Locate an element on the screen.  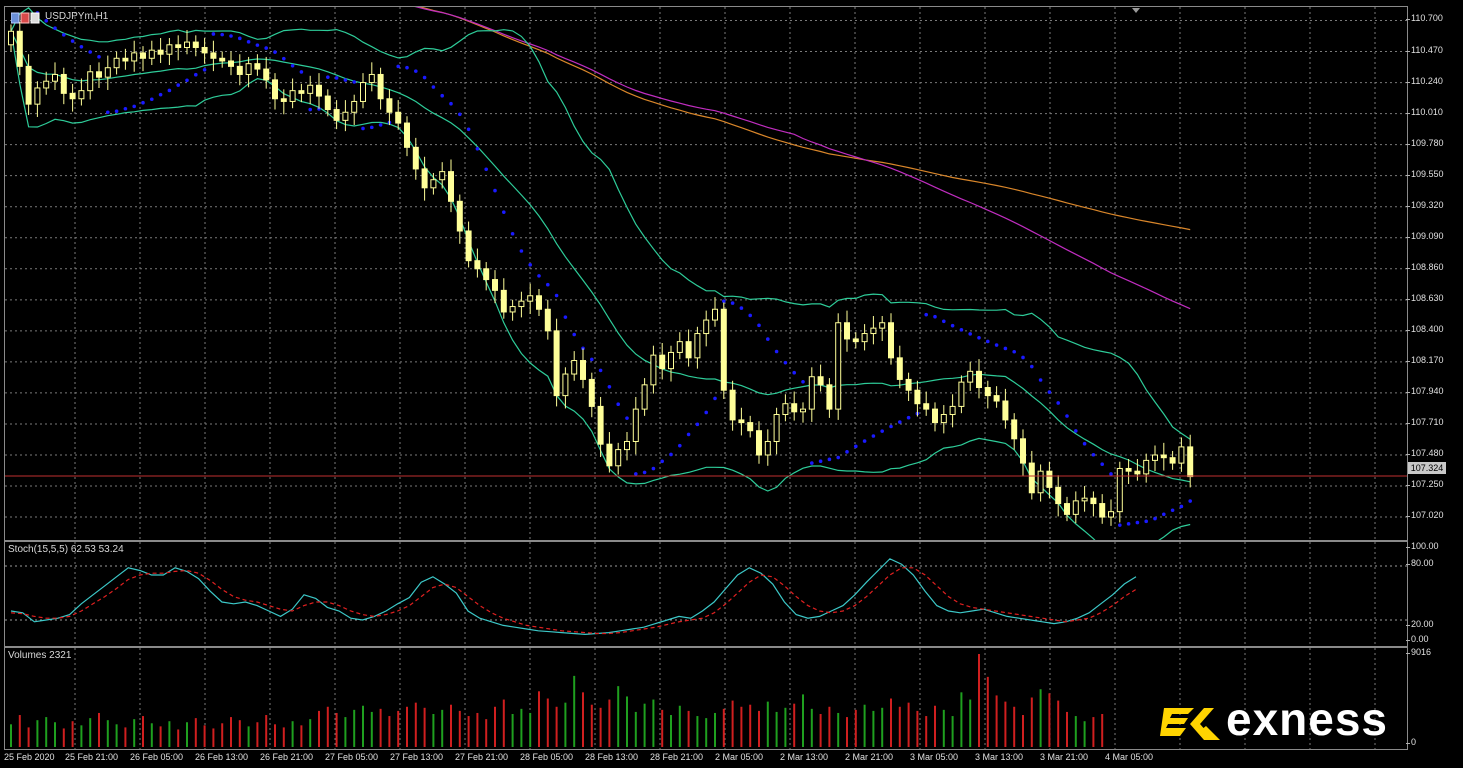
stochastic-tick-label: 0.00 is located at coordinates (1417, 639).